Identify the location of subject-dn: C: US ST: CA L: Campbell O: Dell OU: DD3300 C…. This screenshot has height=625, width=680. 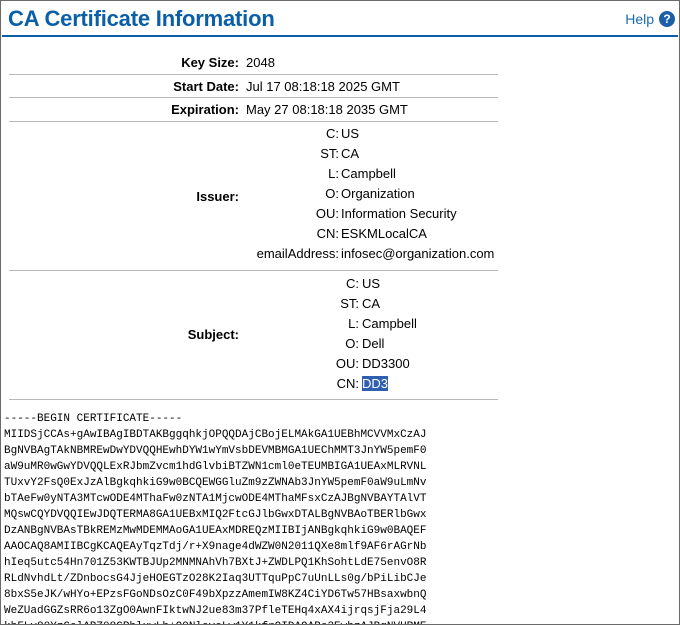
(253, 336).